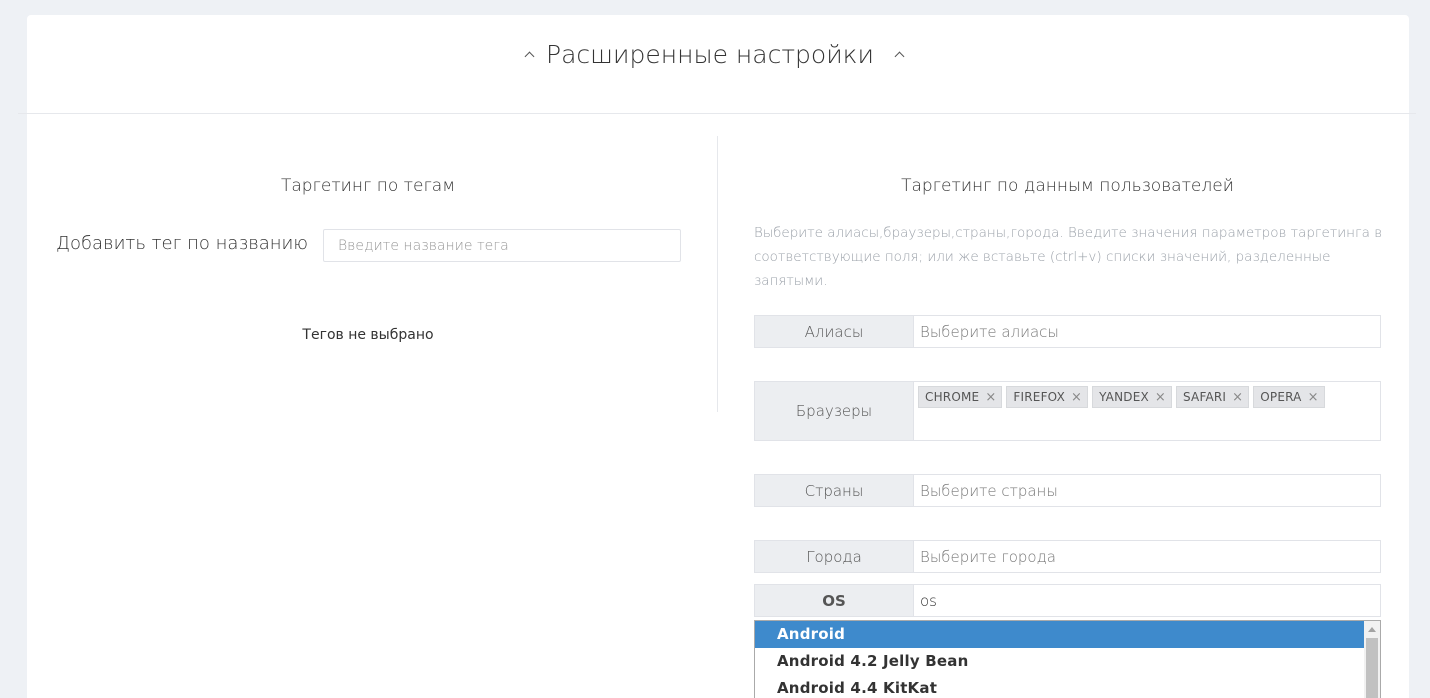  I want to click on countries-label: Страны, so click(834, 490).